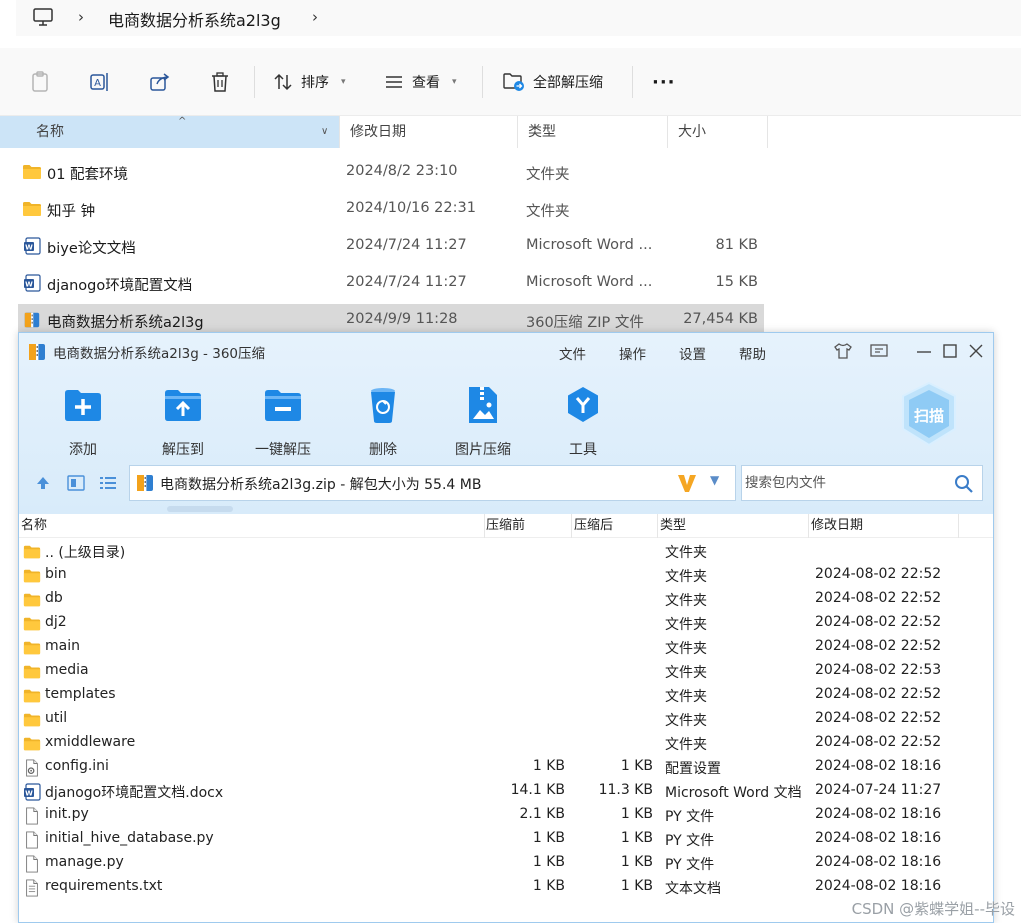 The image size is (1021, 923). Describe the element at coordinates (283, 82) in the screenshot. I see `sort-icon` at that location.